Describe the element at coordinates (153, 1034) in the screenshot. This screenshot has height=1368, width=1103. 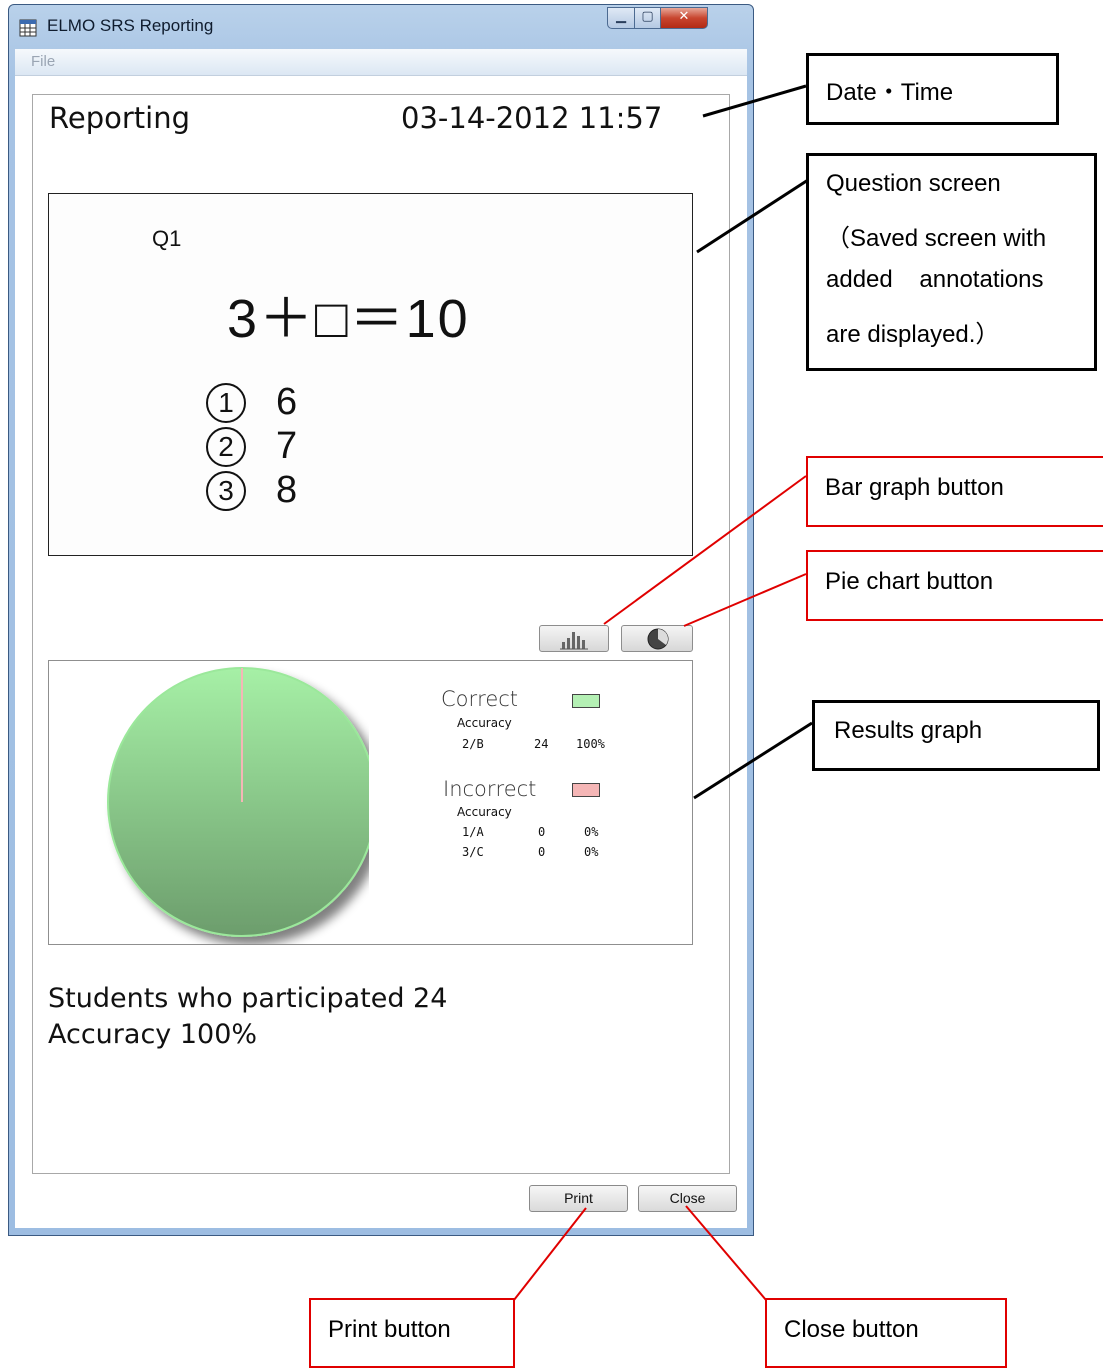
I see `accuracy-summary: Accuracy 100%` at that location.